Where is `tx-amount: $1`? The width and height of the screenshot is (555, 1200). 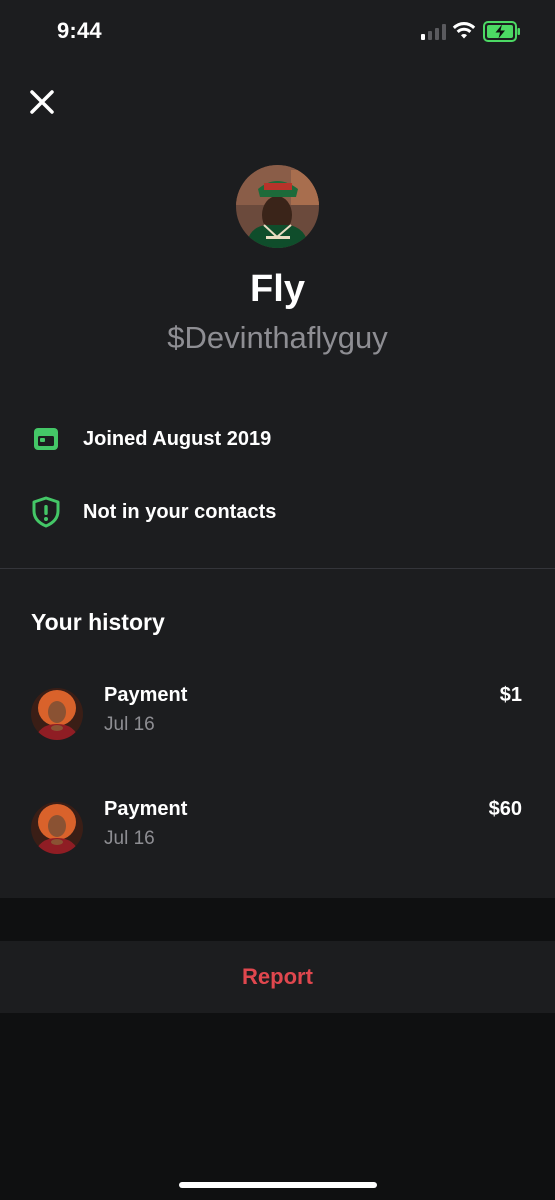 tx-amount: $1 is located at coordinates (510, 695).